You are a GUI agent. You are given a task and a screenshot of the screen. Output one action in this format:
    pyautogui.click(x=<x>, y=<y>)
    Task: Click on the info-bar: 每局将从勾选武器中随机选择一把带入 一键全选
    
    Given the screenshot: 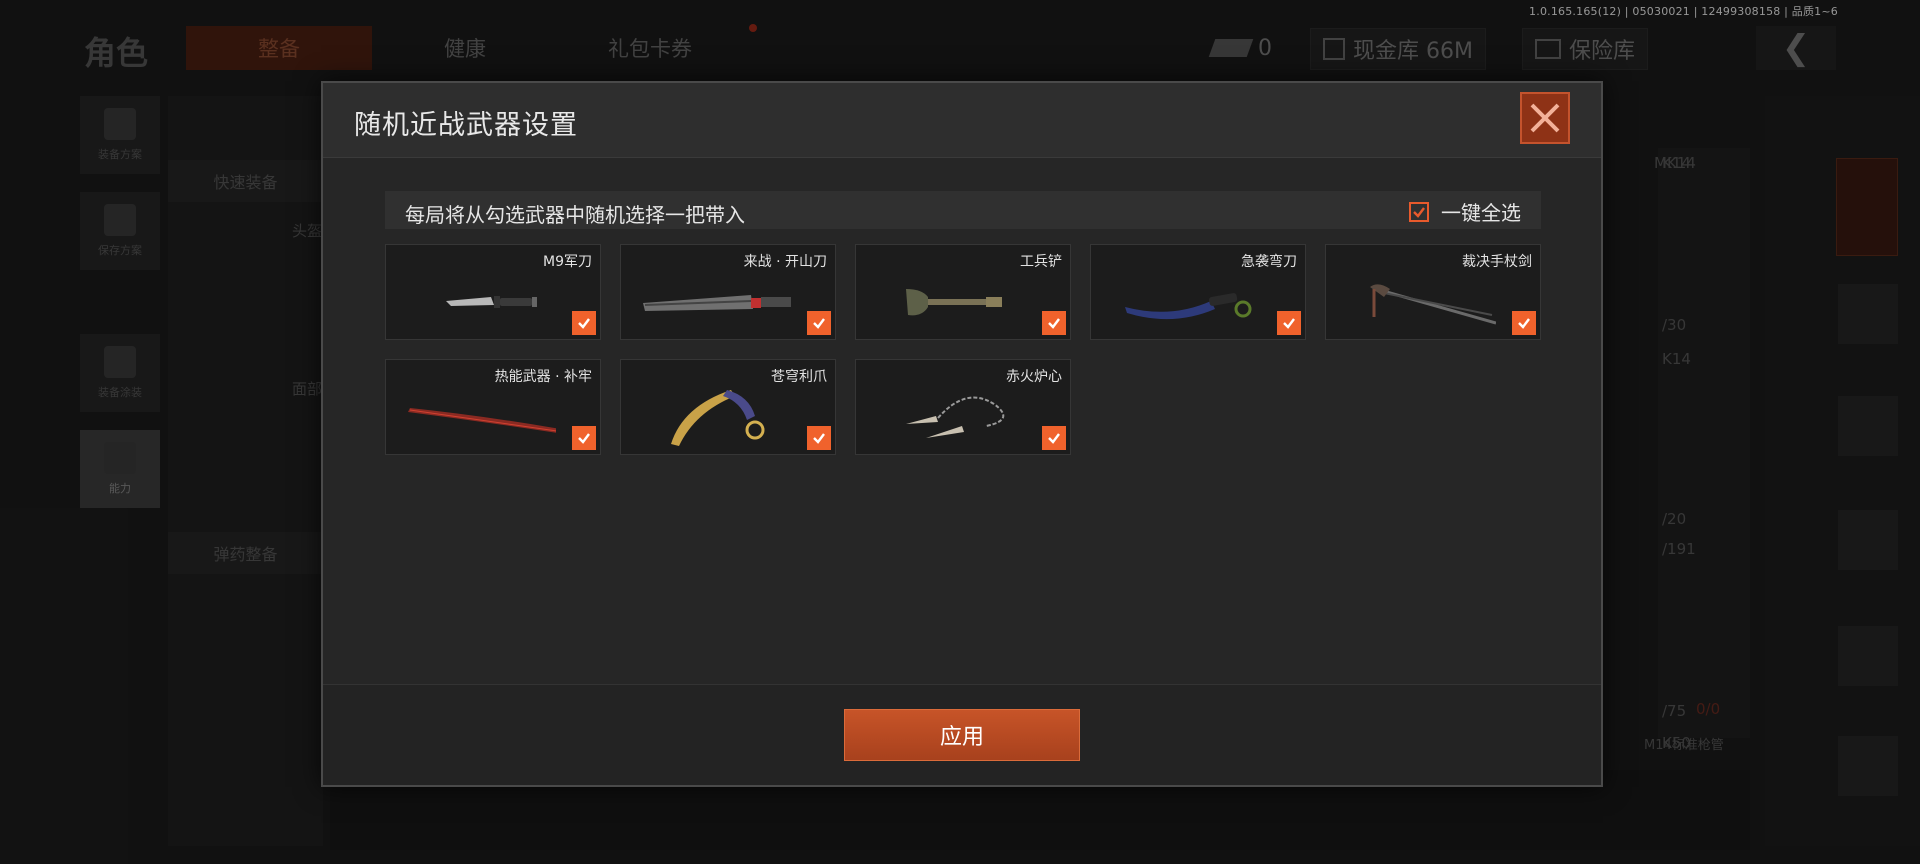 What is the action you would take?
    pyautogui.click(x=963, y=210)
    